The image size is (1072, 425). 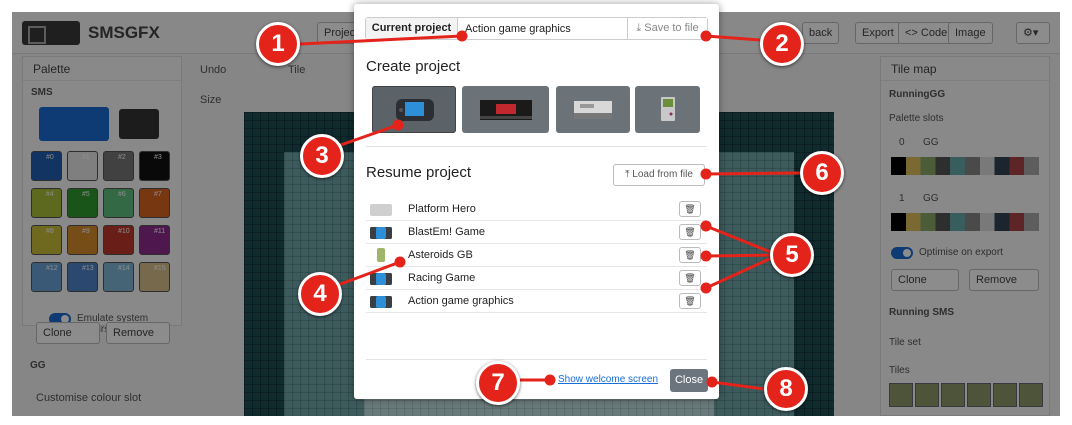 I want to click on annotation-badge-8: 8, so click(x=786, y=389).